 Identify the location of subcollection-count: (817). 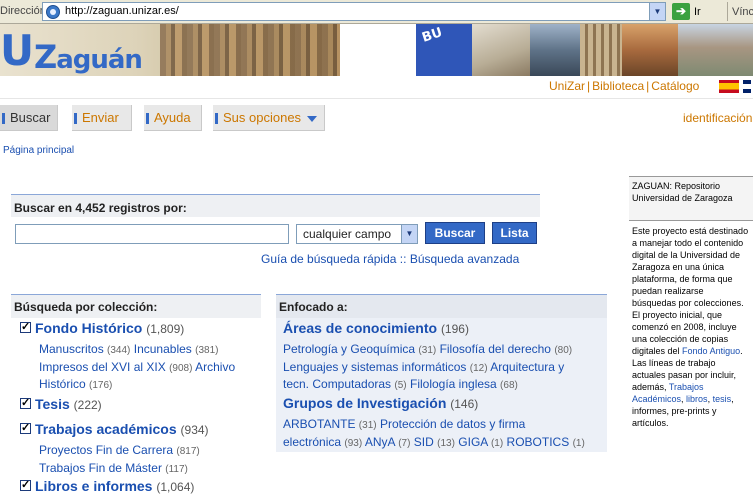
(188, 451).